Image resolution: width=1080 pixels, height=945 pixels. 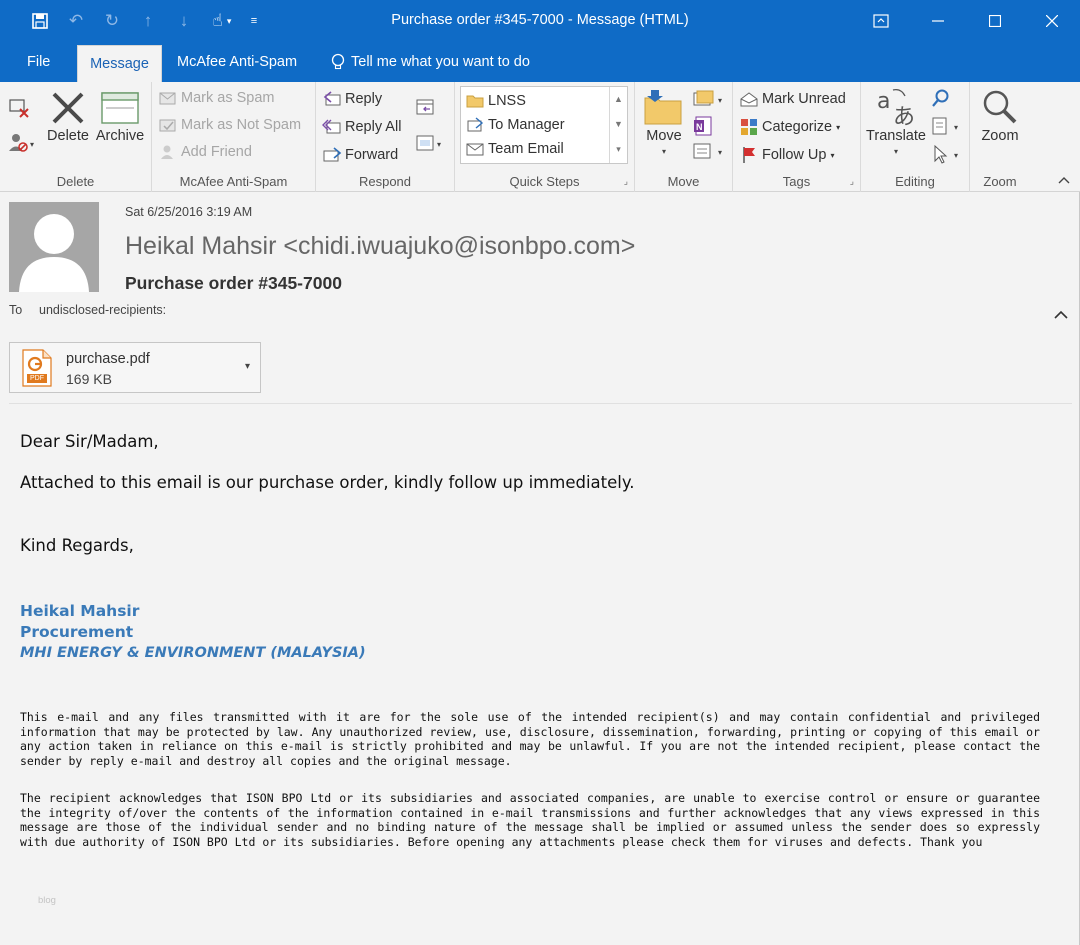 What do you see at coordinates (385, 181) in the screenshot?
I see `respond-group-label: Respond` at bounding box center [385, 181].